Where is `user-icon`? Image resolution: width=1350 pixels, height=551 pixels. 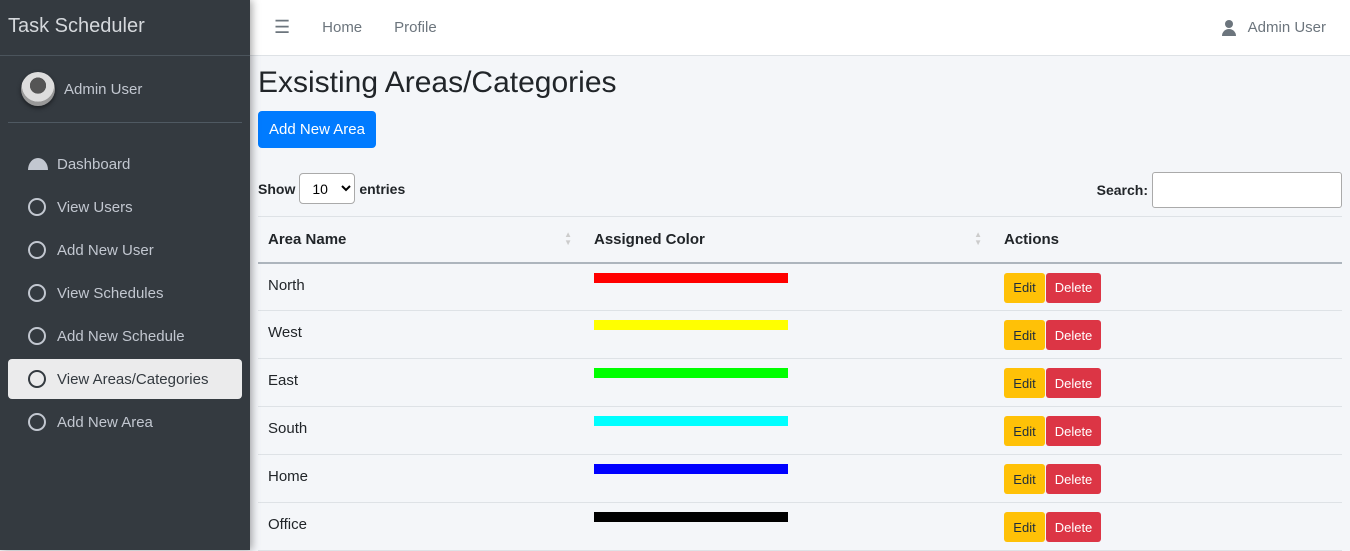
user-icon is located at coordinates (1228, 27).